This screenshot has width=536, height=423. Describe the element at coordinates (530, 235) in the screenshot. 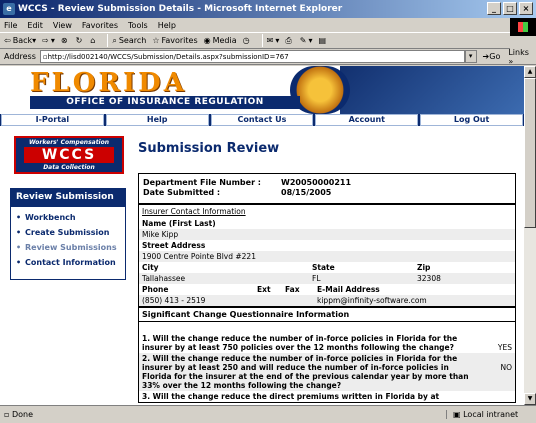

I see `vertical-scrollbar: ▲ ▼` at that location.